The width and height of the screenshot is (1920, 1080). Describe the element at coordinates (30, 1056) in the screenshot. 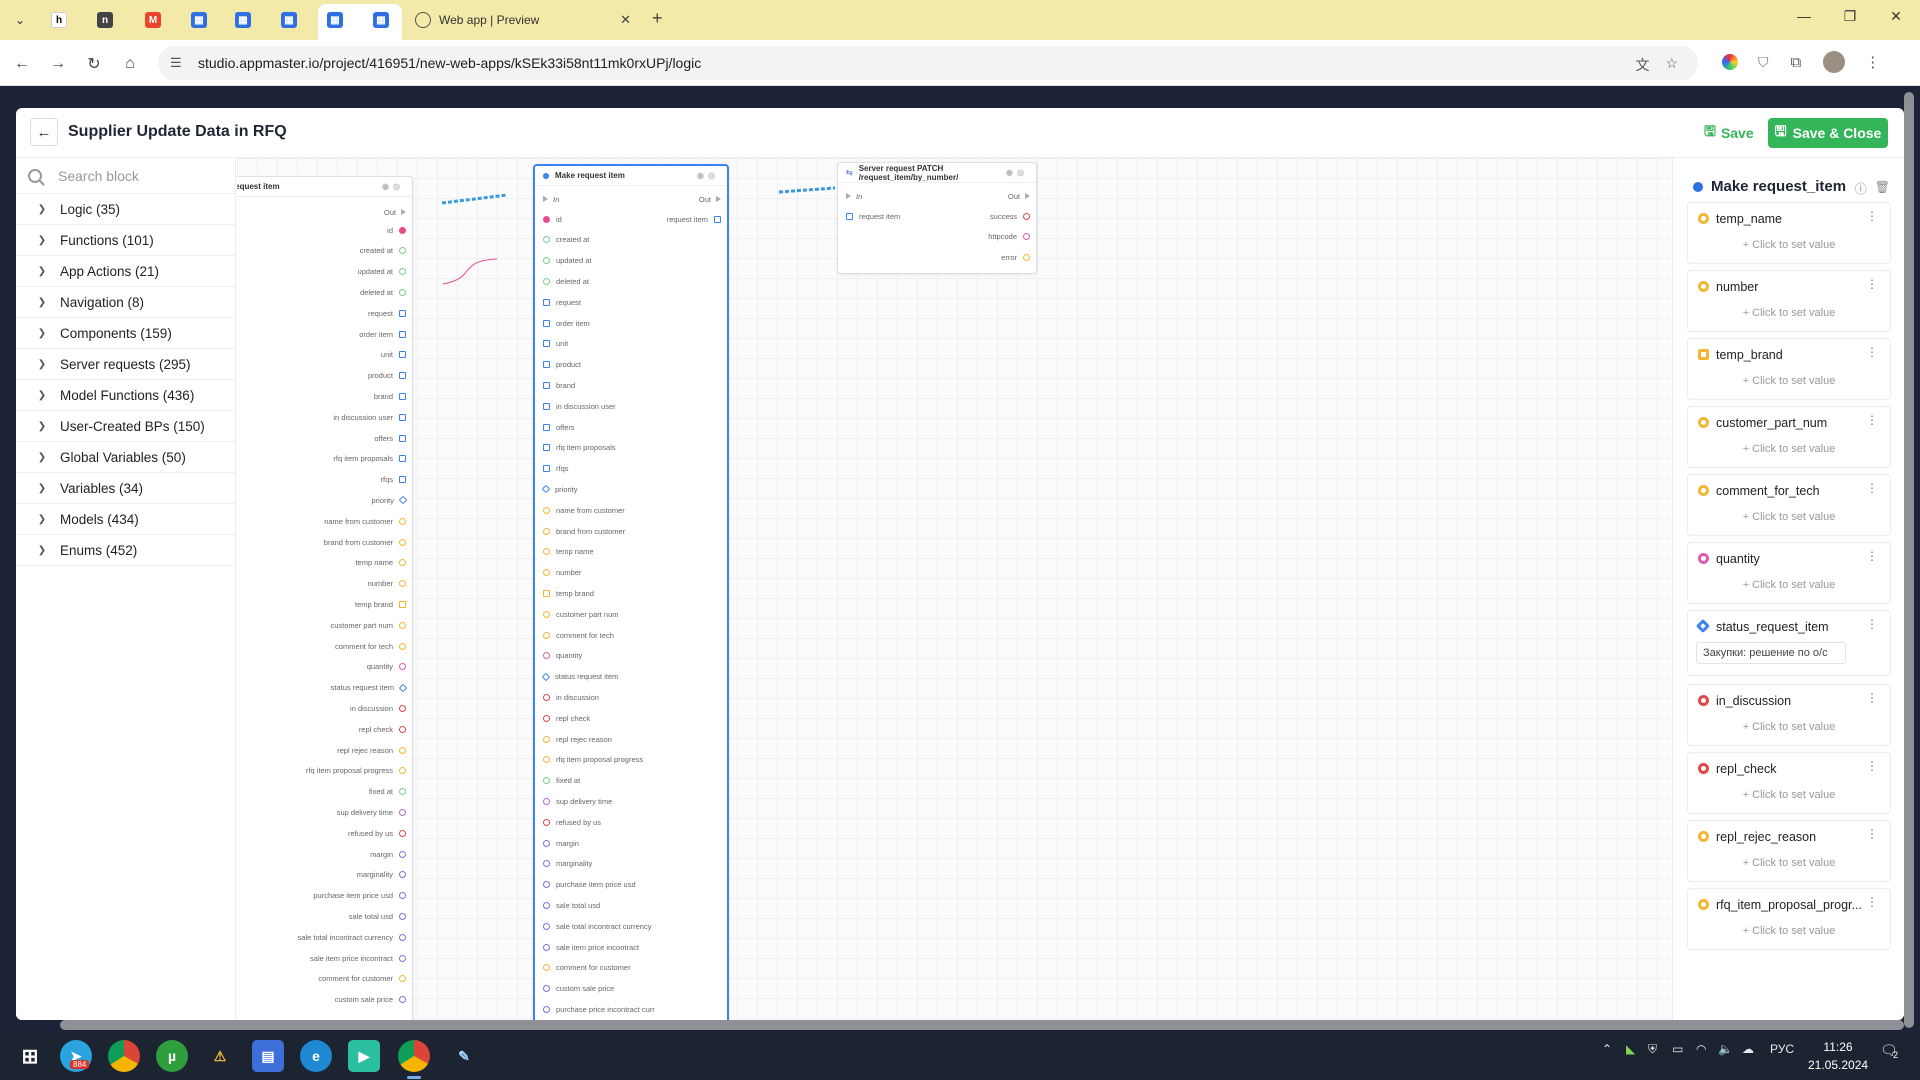

I see `windows-start-icon: ⊞` at that location.